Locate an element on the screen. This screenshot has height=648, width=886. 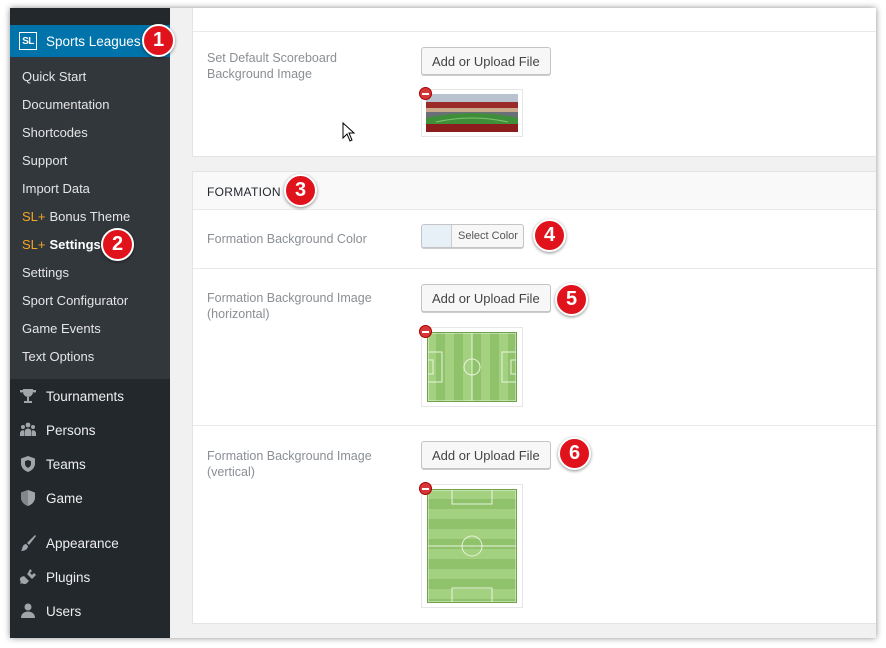
submenu-label: Import Data is located at coordinates (56, 188).